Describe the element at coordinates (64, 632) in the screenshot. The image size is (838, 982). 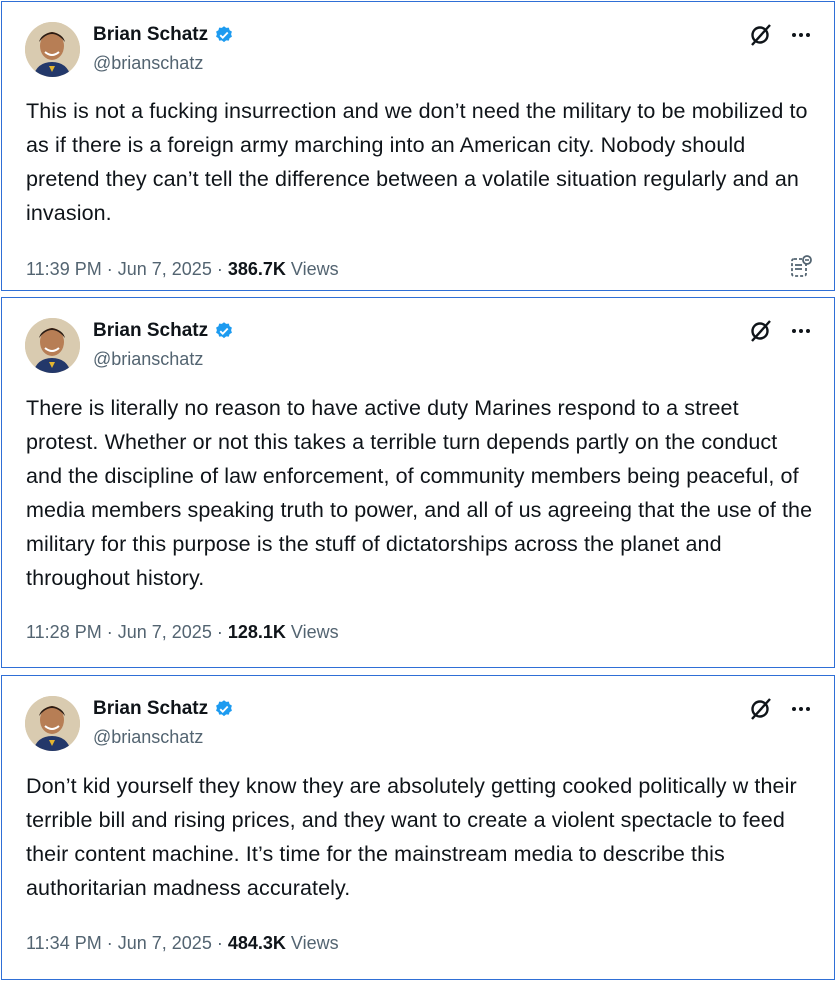
I see `tweet-time: 11:28 PM` at that location.